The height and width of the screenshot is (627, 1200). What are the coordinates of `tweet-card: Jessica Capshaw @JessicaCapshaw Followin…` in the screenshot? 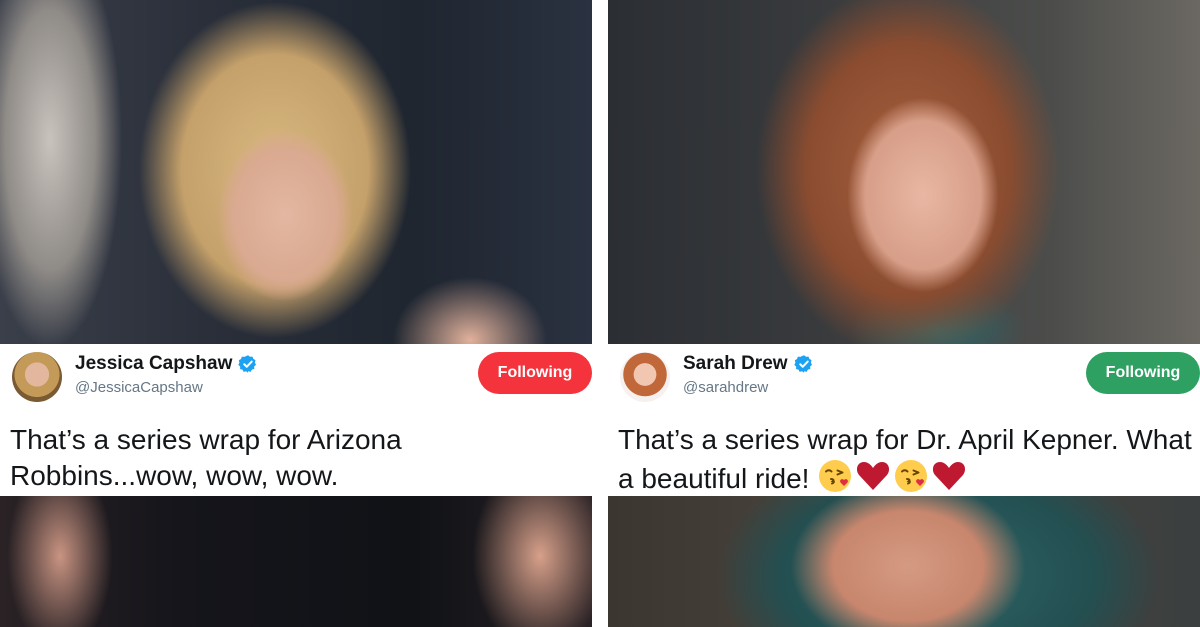 It's located at (296, 420).